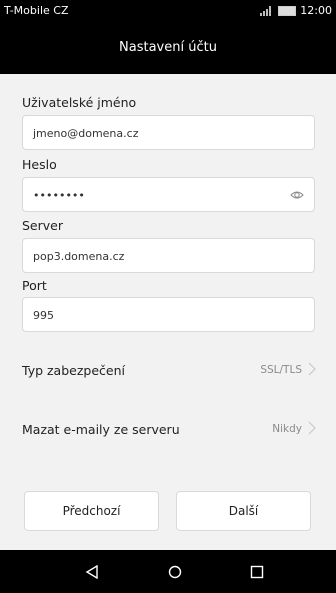 The image size is (336, 593). What do you see at coordinates (101, 429) in the screenshot?
I see `delete-from-server-label: Mazat e-maily ze serveru` at bounding box center [101, 429].